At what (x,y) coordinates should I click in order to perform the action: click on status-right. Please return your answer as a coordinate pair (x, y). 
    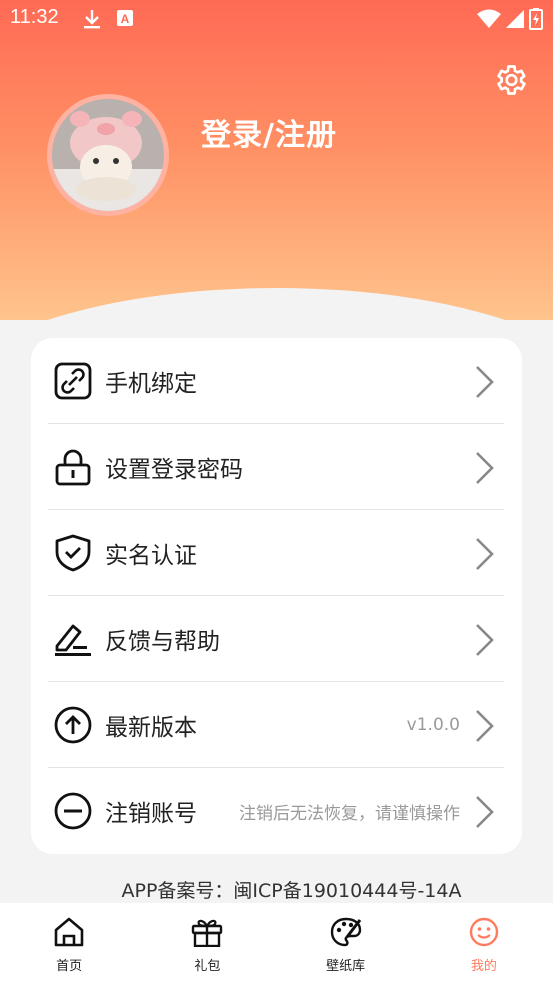
    Looking at the image, I should click on (510, 19).